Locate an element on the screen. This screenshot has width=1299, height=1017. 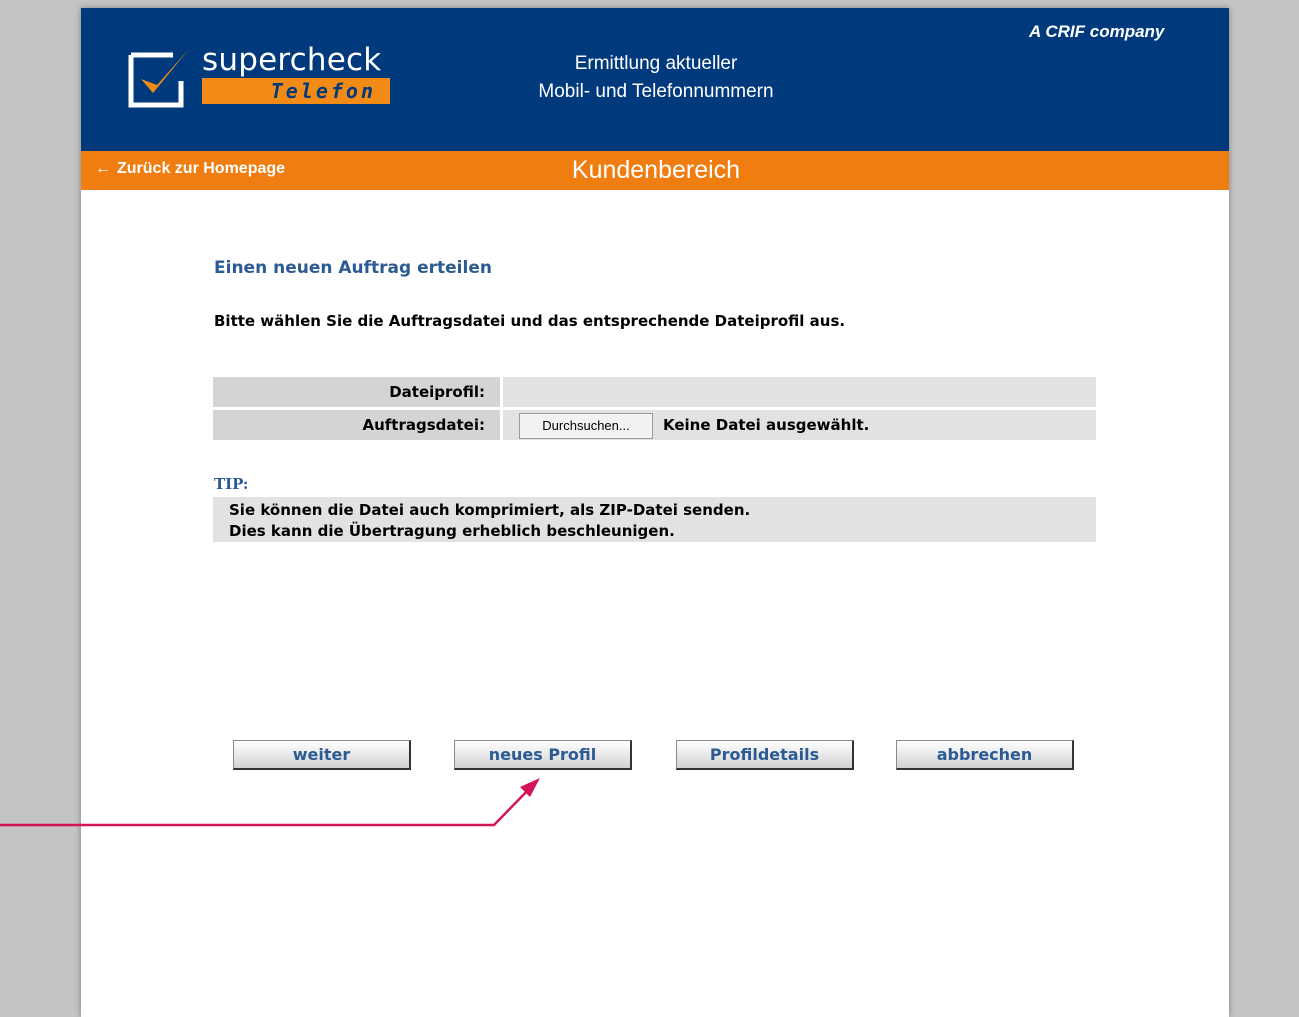
cancel-button: abbrechen is located at coordinates (985, 755).